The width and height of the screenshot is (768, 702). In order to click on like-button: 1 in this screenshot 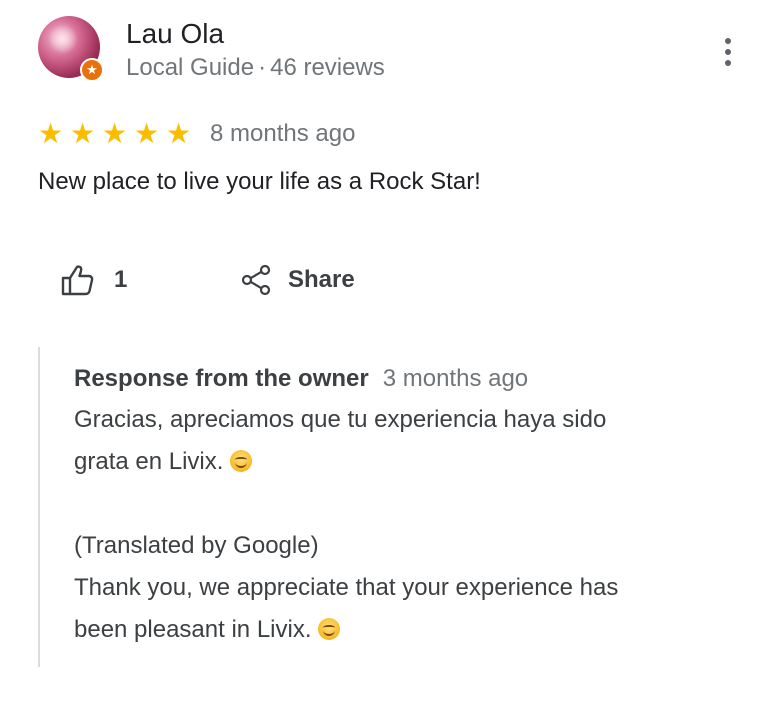, I will do `click(93, 280)`.